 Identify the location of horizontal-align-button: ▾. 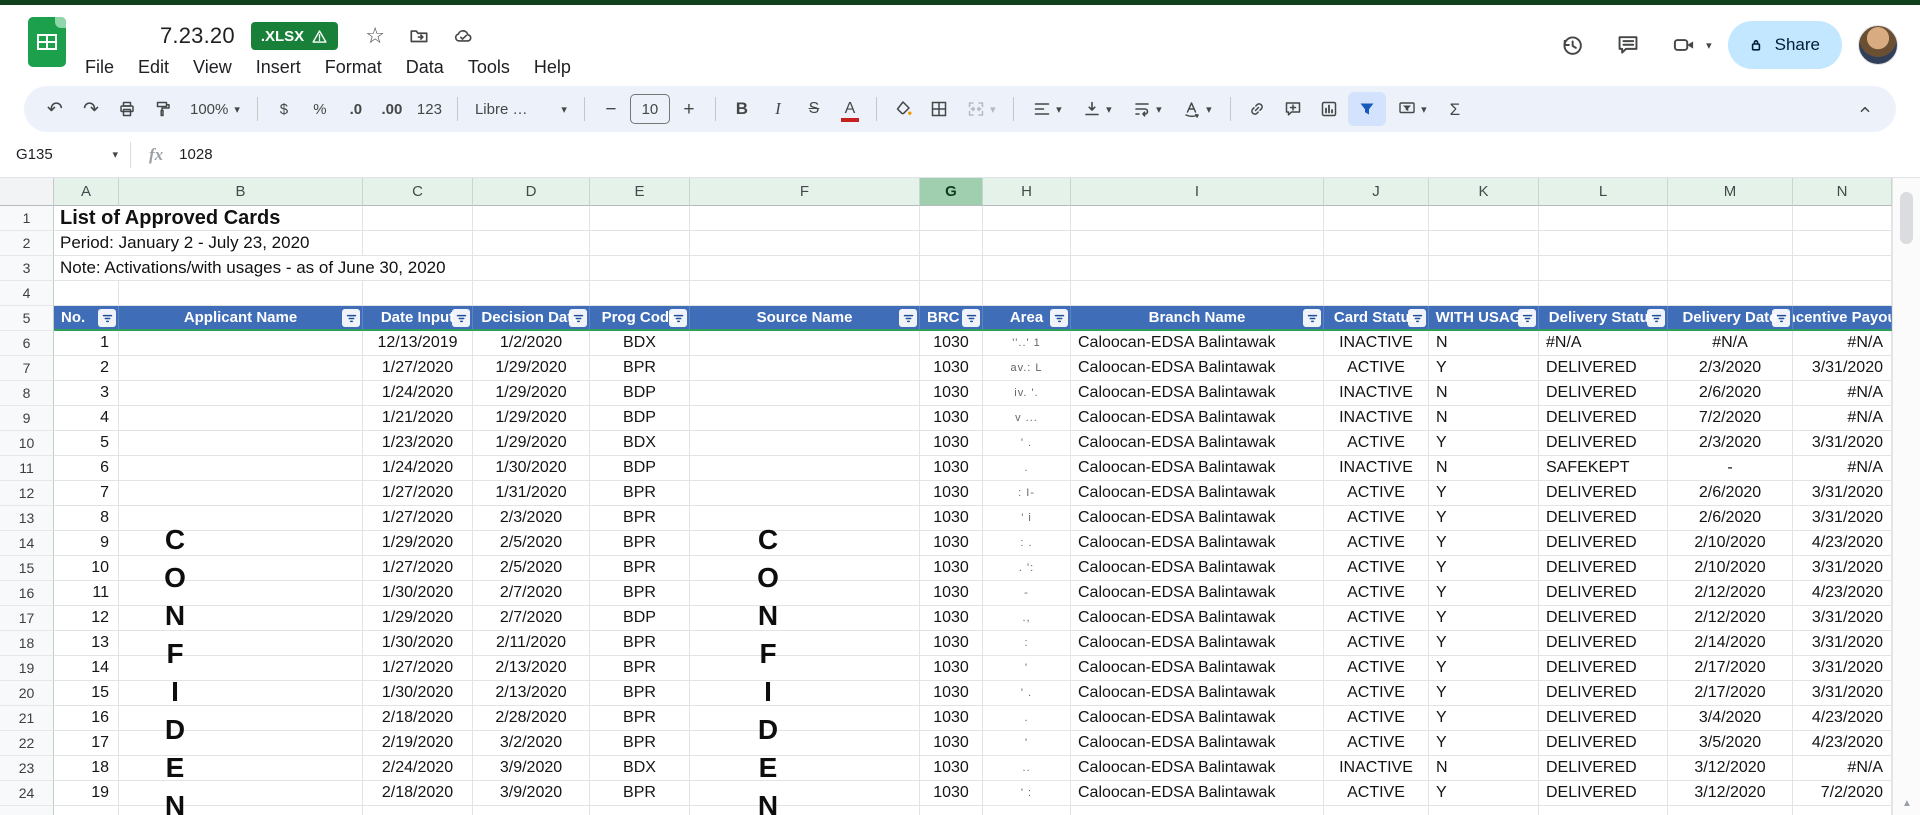
(1047, 109).